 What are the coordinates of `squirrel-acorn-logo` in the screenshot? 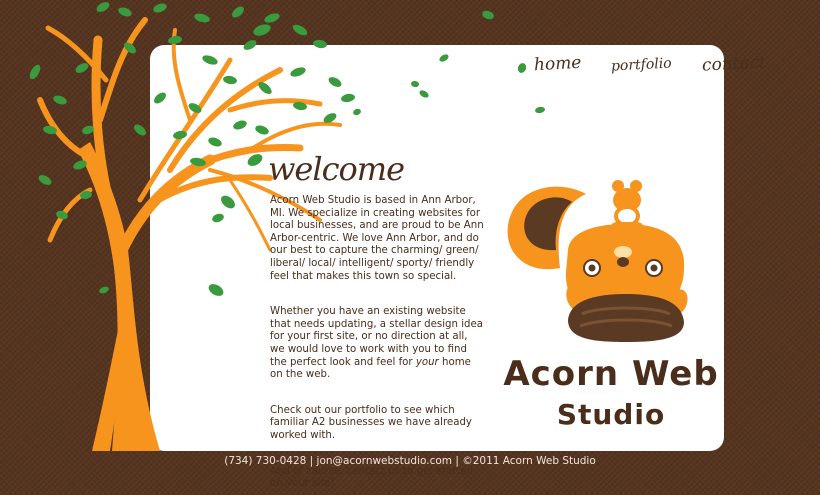 It's located at (597, 261).